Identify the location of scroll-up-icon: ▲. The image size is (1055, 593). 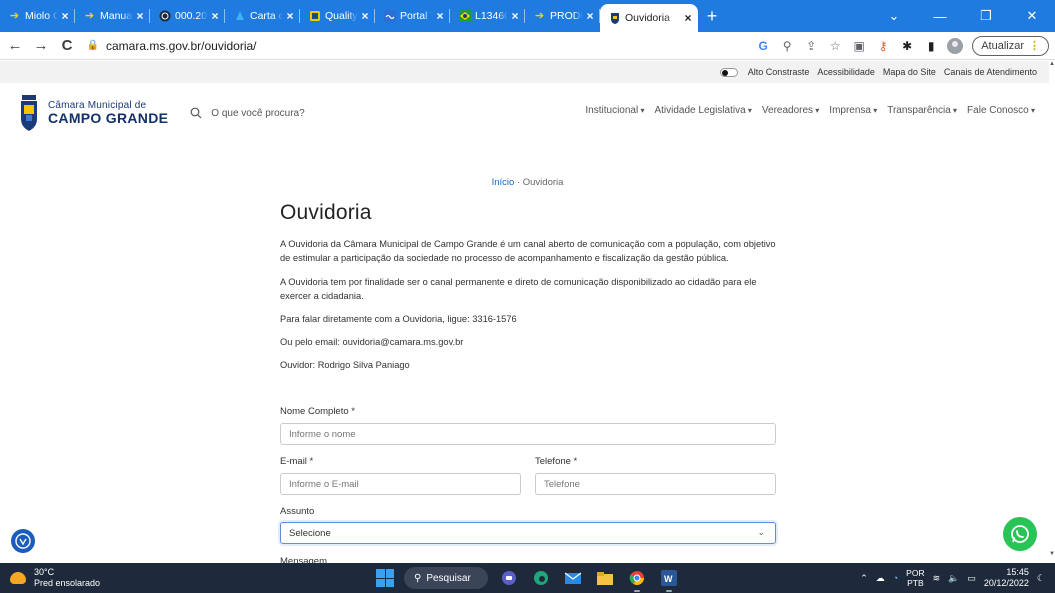
(1052, 64).